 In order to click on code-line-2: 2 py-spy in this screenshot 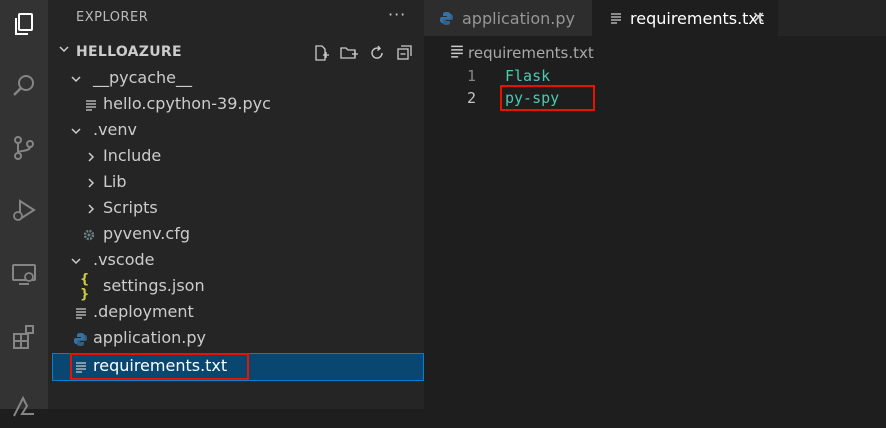, I will do `click(655, 99)`.